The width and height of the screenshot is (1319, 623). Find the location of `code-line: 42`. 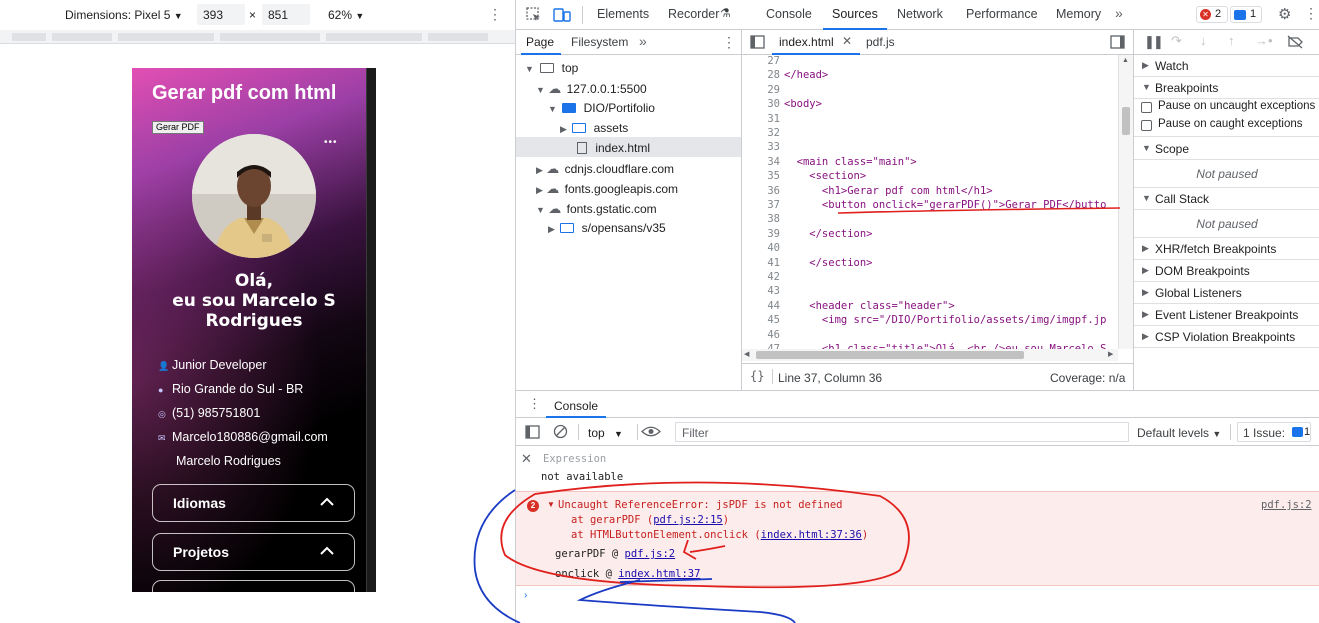

code-line: 42 is located at coordinates (930, 278).